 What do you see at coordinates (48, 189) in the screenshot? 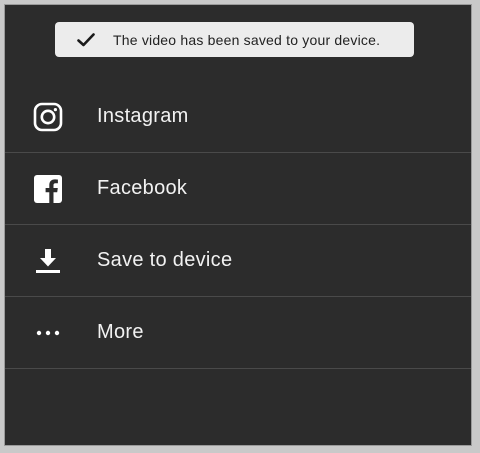
I see `facebook-icon` at bounding box center [48, 189].